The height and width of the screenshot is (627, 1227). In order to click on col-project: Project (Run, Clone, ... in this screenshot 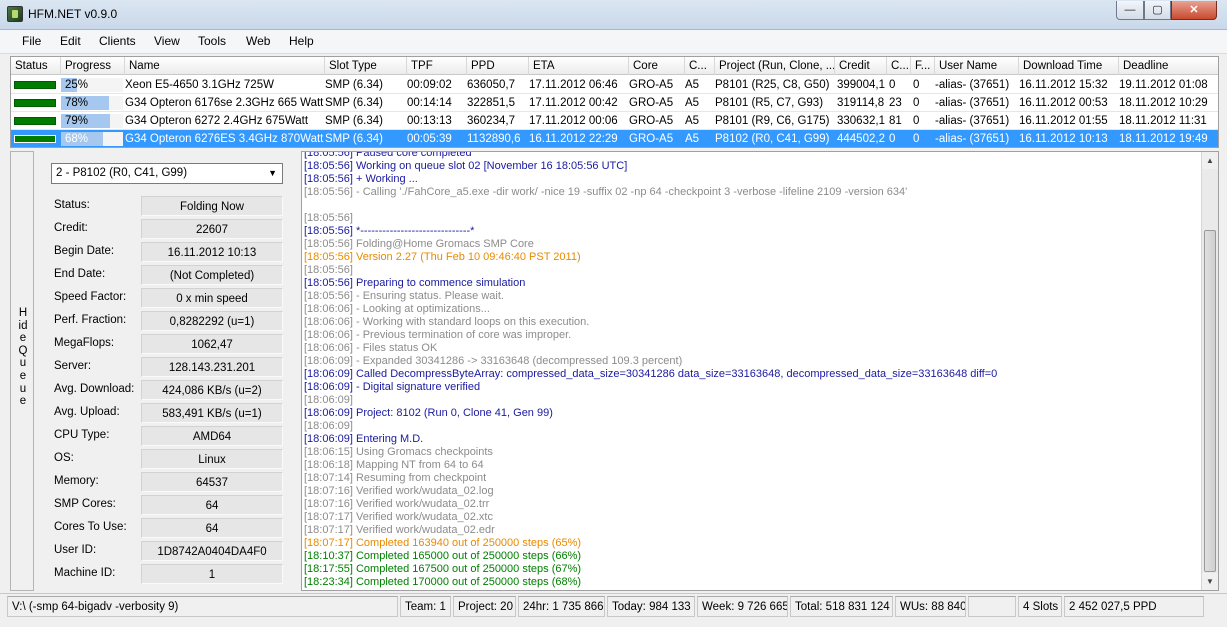, I will do `click(775, 66)`.